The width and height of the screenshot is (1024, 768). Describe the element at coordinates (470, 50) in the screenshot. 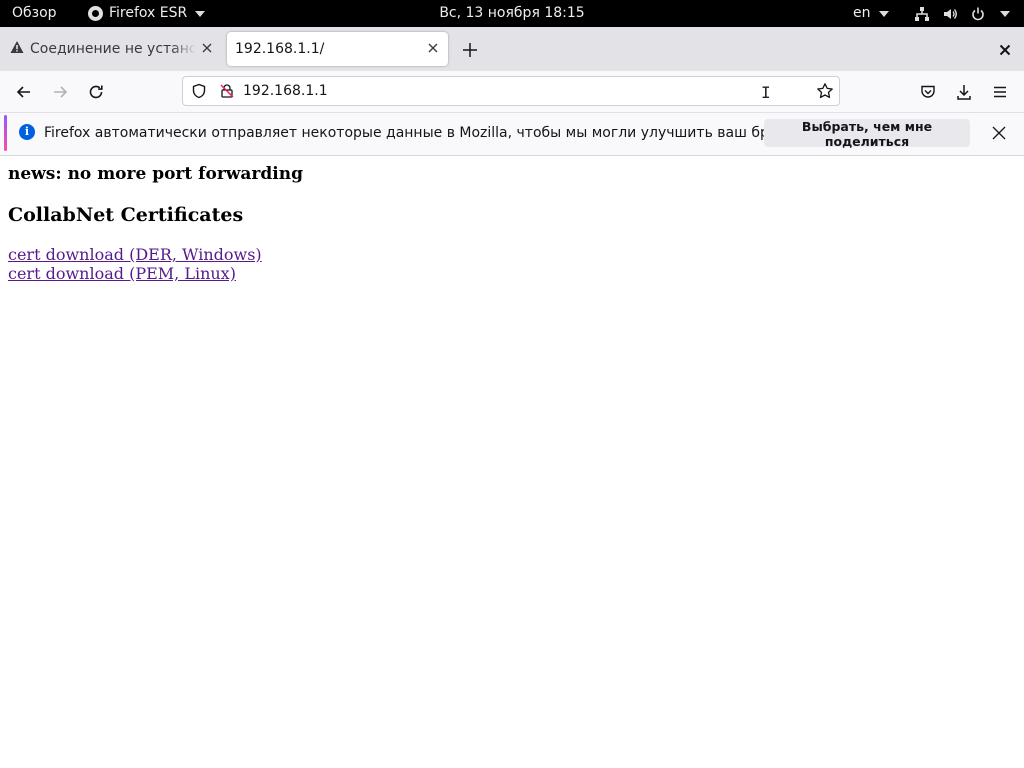

I see `new-tab-button` at that location.